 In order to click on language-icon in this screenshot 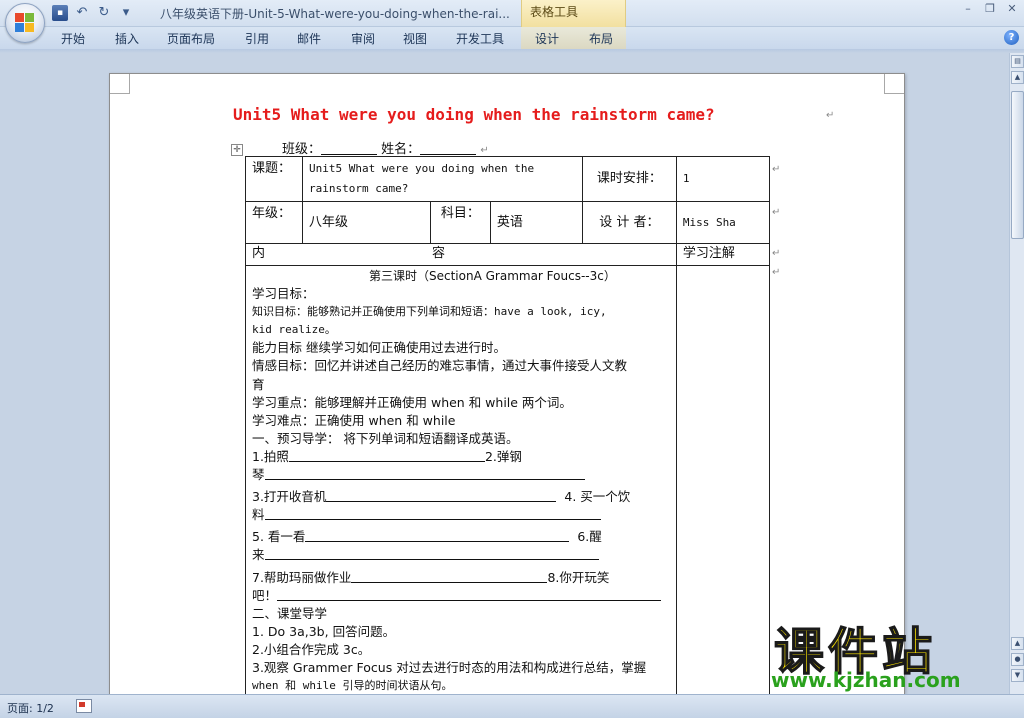, I will do `click(84, 706)`.